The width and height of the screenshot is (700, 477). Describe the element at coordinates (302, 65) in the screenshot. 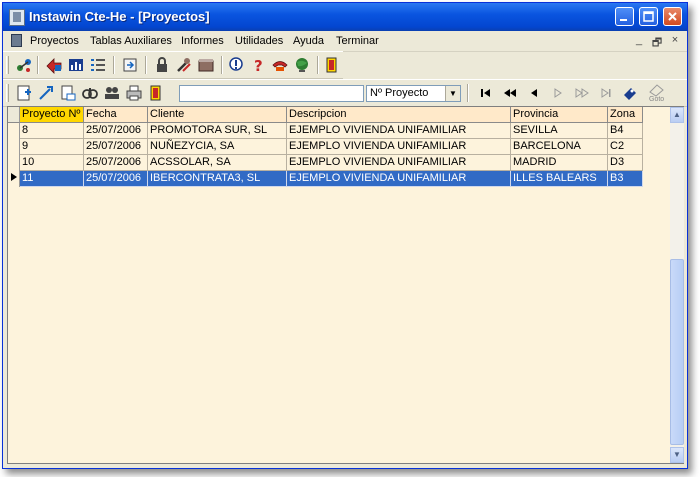

I see `globe-icon` at that location.